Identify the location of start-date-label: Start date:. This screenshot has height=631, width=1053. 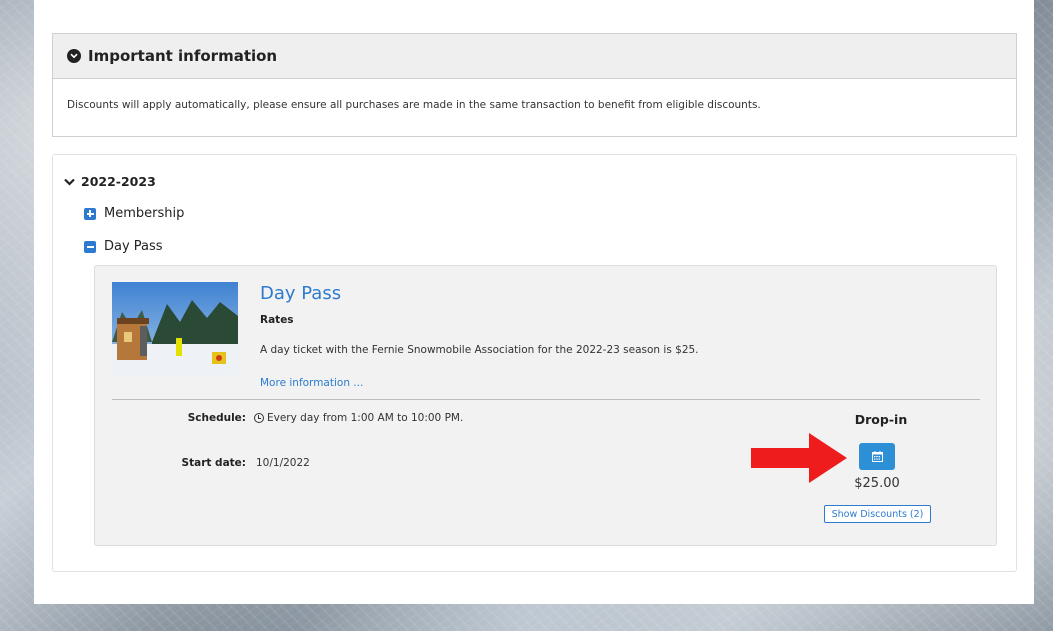
(213, 463).